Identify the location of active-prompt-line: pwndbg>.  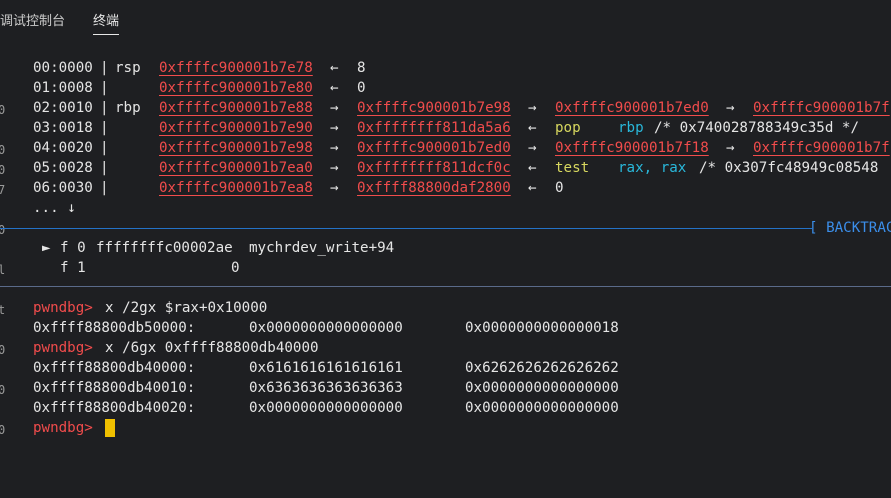
(74, 428).